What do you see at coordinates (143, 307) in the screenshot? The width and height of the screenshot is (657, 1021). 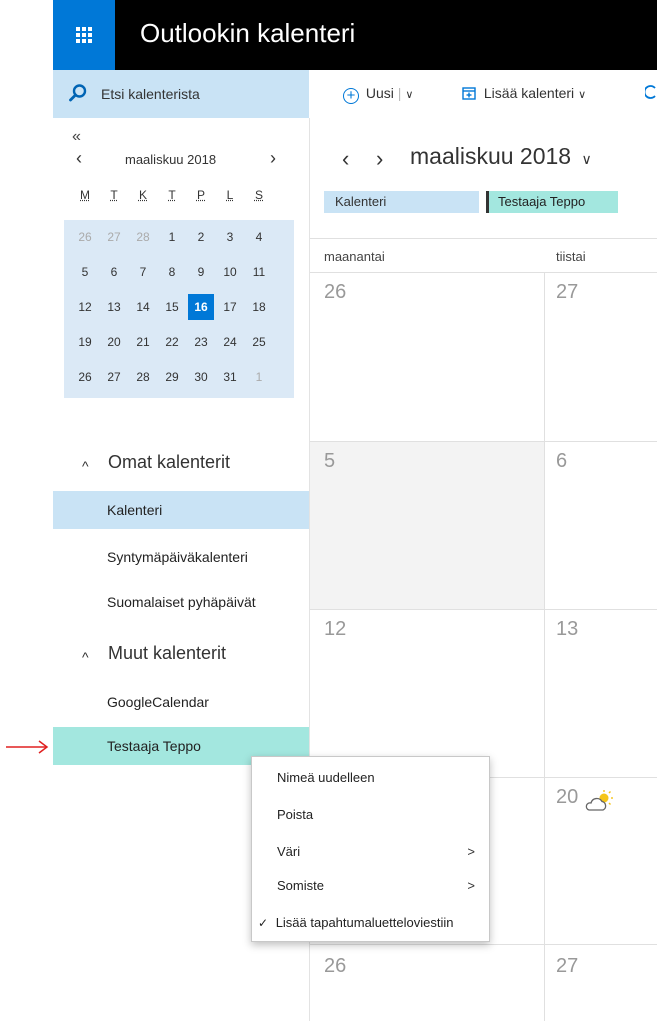 I see `mini-calendar-day: 14` at bounding box center [143, 307].